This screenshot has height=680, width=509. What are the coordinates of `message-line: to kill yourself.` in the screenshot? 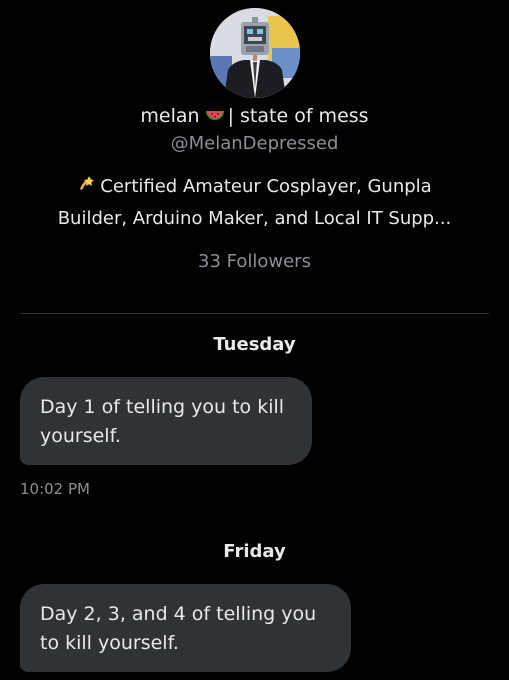 It's located at (109, 643).